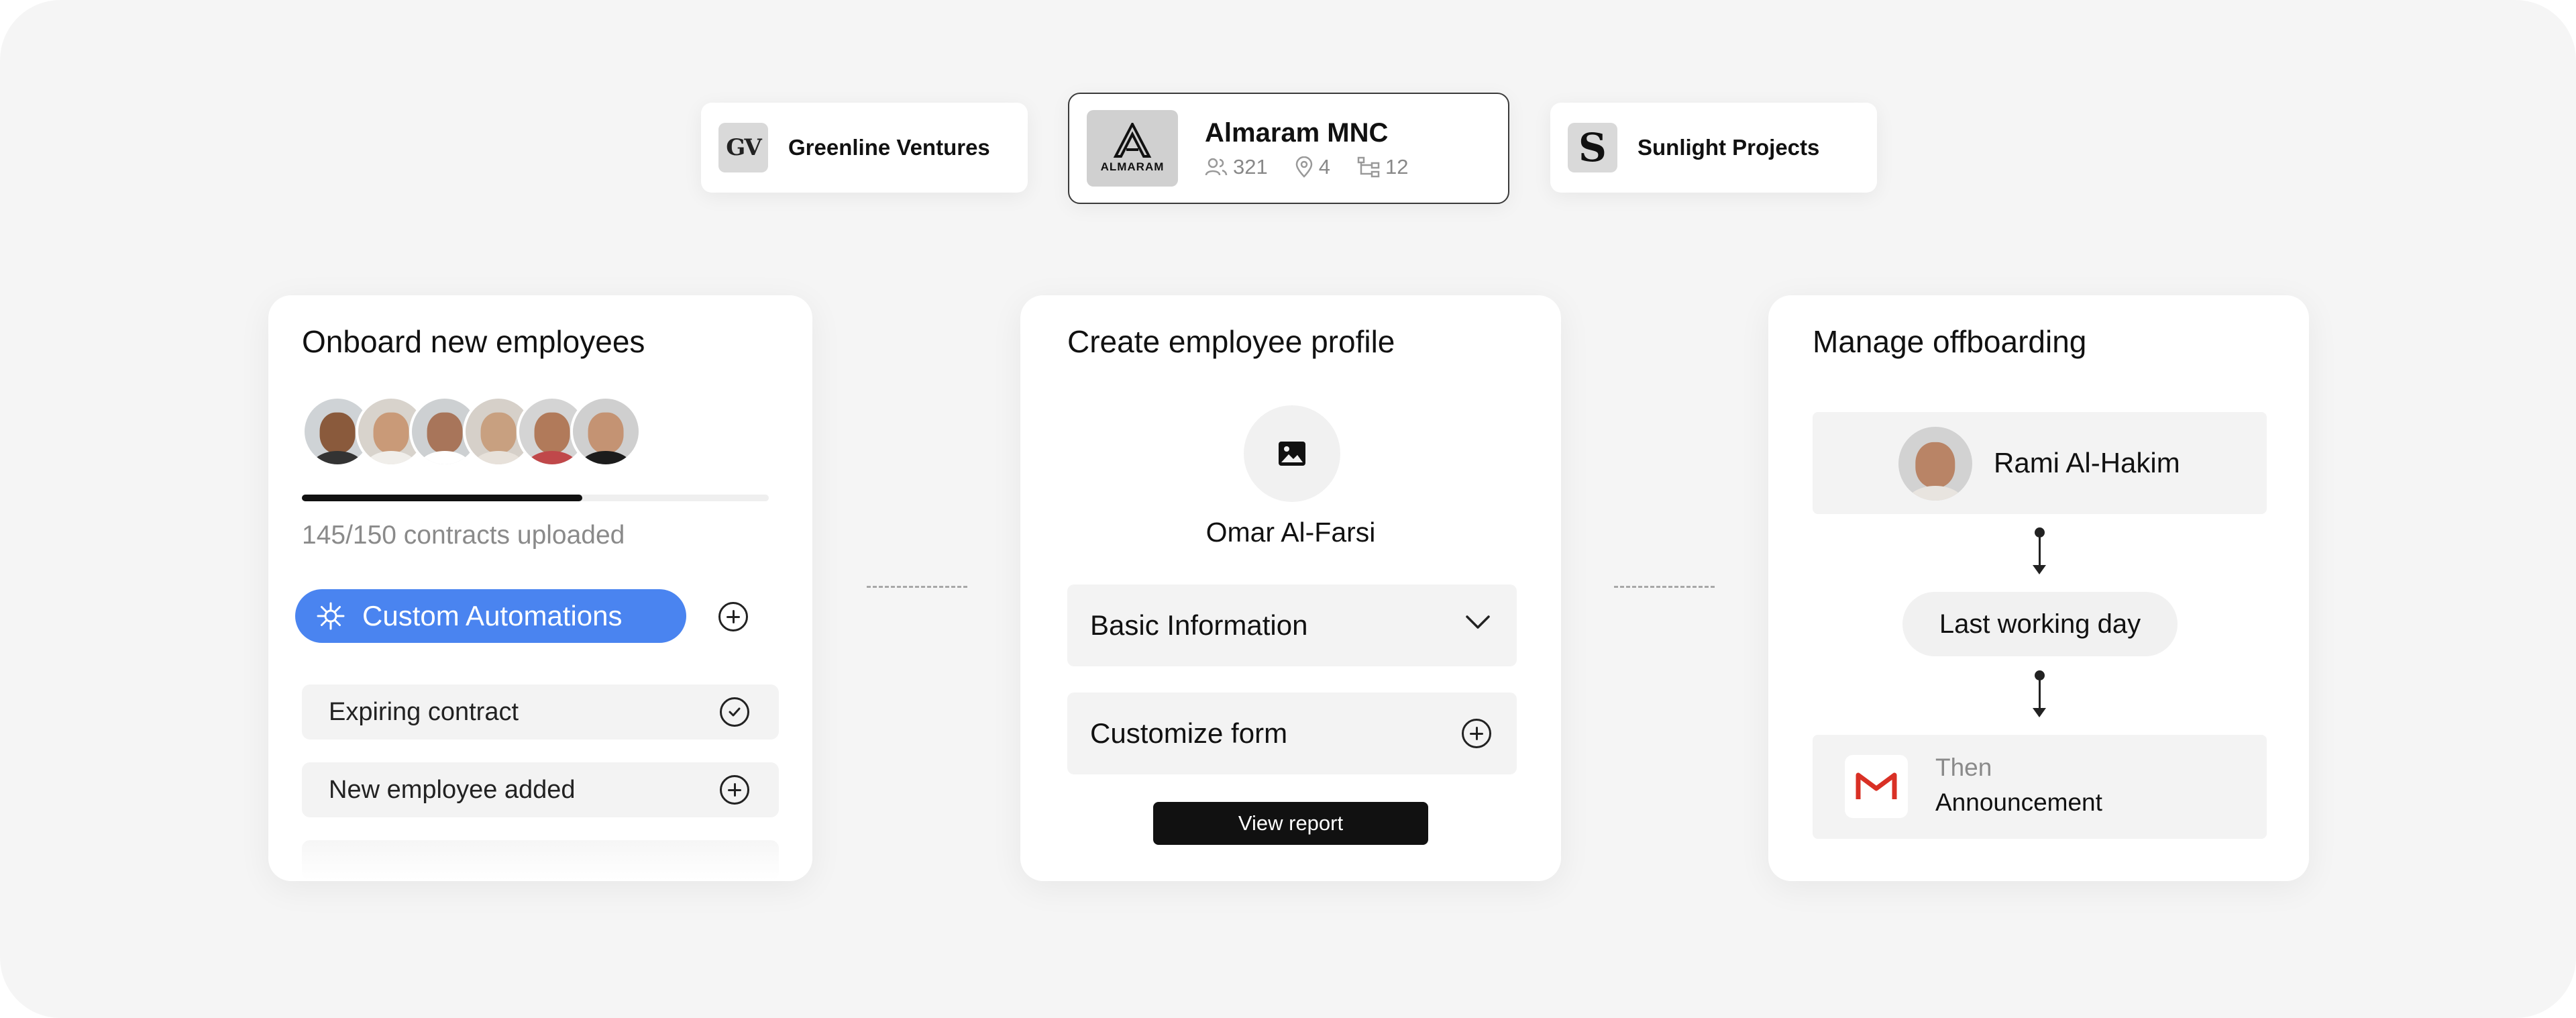 The height and width of the screenshot is (1018, 2576). I want to click on company-stats: 321 4 12, so click(1320, 167).